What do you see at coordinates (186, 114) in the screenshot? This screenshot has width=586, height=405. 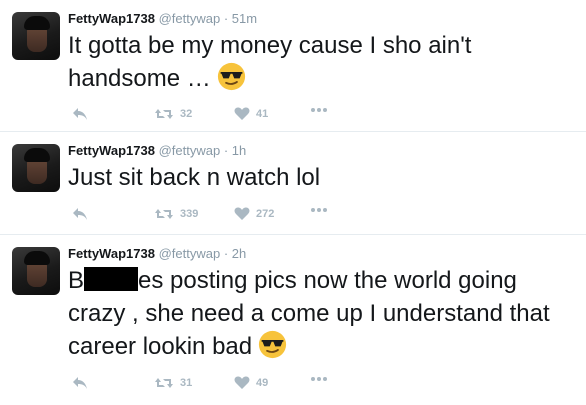 I see `retweet-count: 32` at bounding box center [186, 114].